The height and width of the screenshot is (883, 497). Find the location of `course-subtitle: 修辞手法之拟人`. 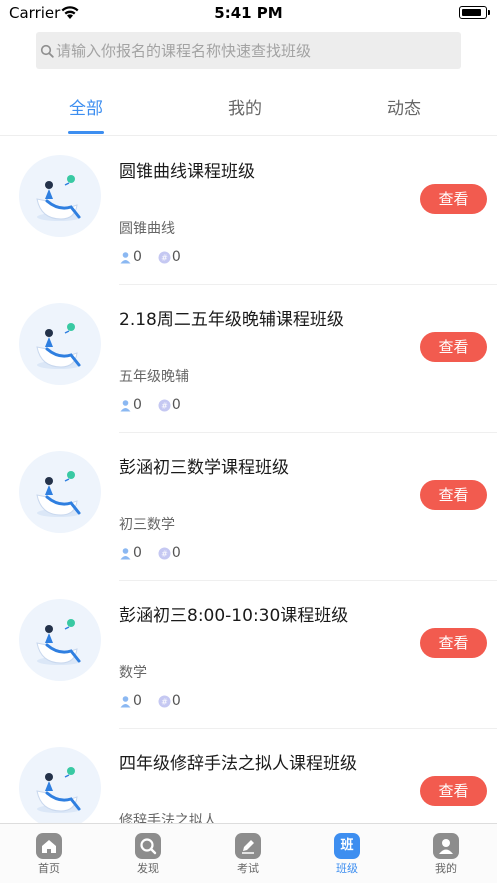

course-subtitle: 修辞手法之拟人 is located at coordinates (168, 818).